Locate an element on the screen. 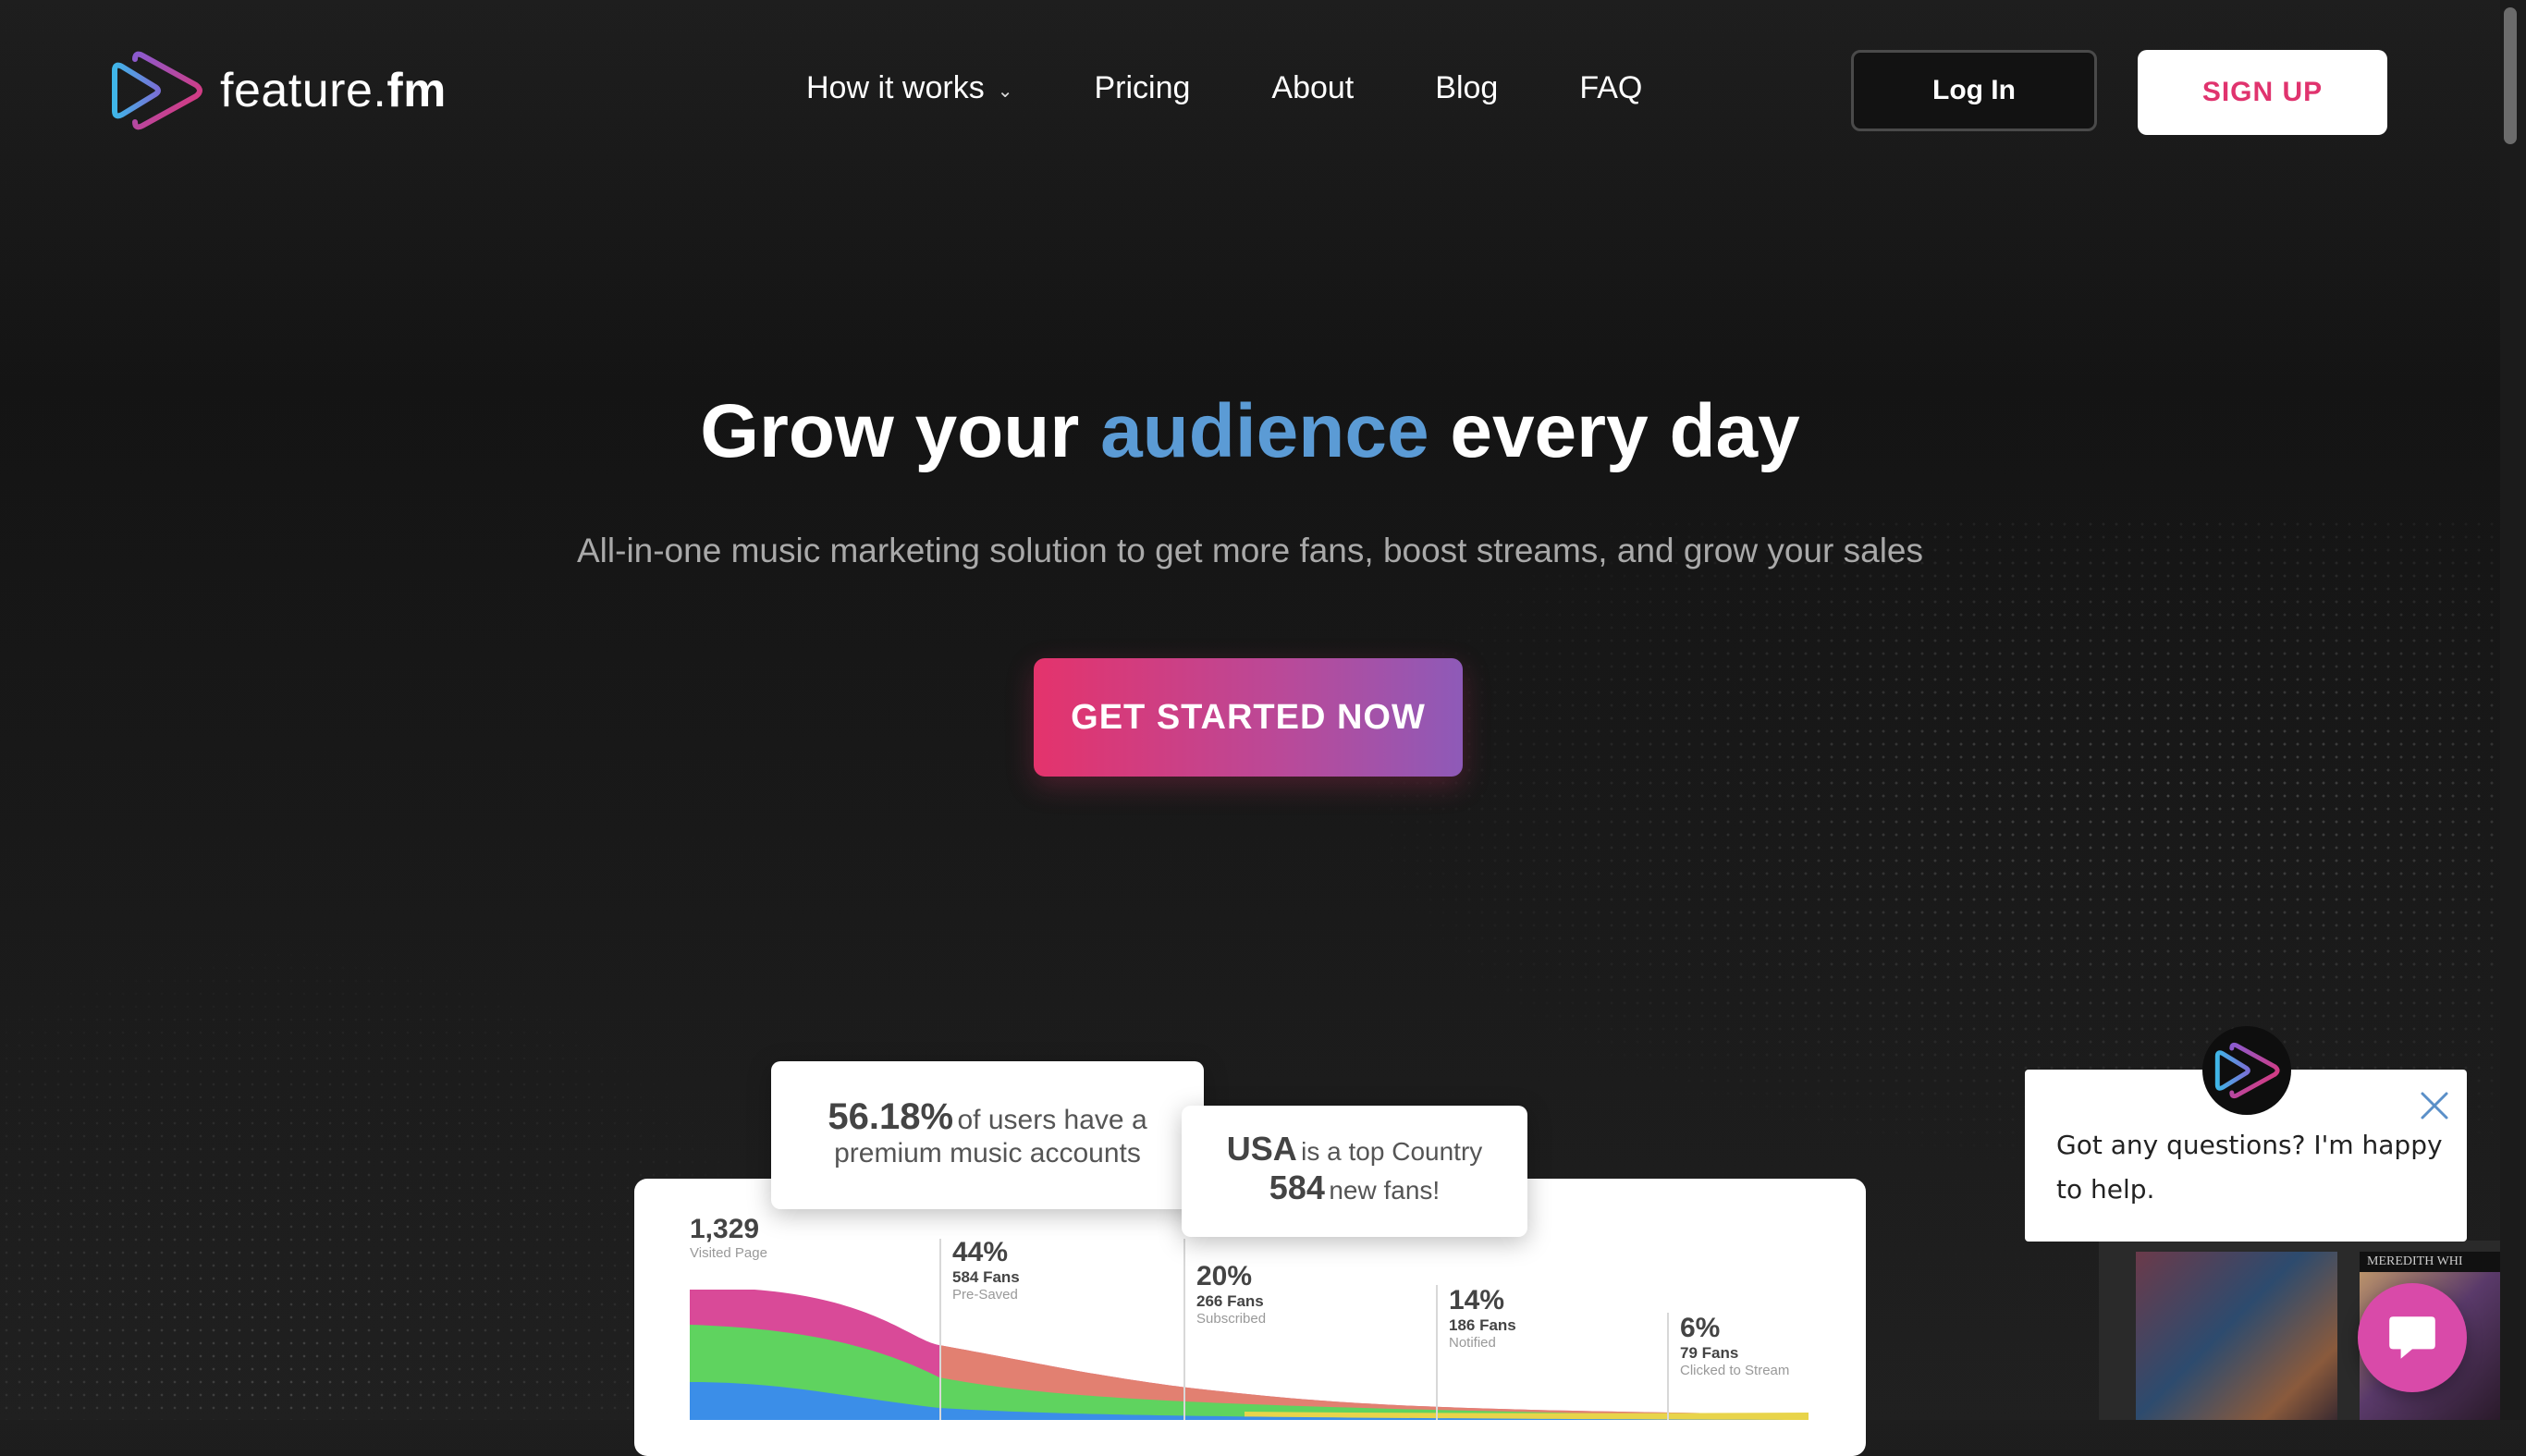  nav-pricing-label: Pricing is located at coordinates (1142, 87).